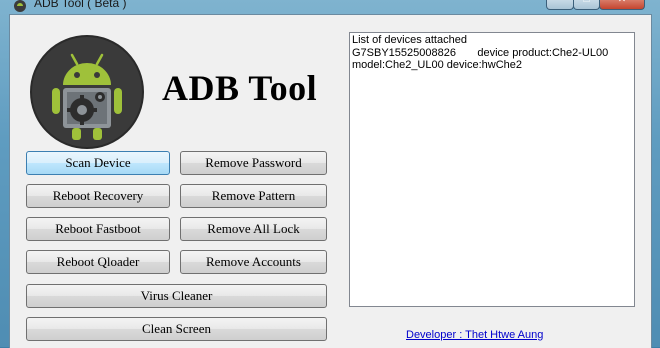 The image size is (660, 348). I want to click on reboot-fastboot-button: Reboot Fastboot, so click(98, 229).